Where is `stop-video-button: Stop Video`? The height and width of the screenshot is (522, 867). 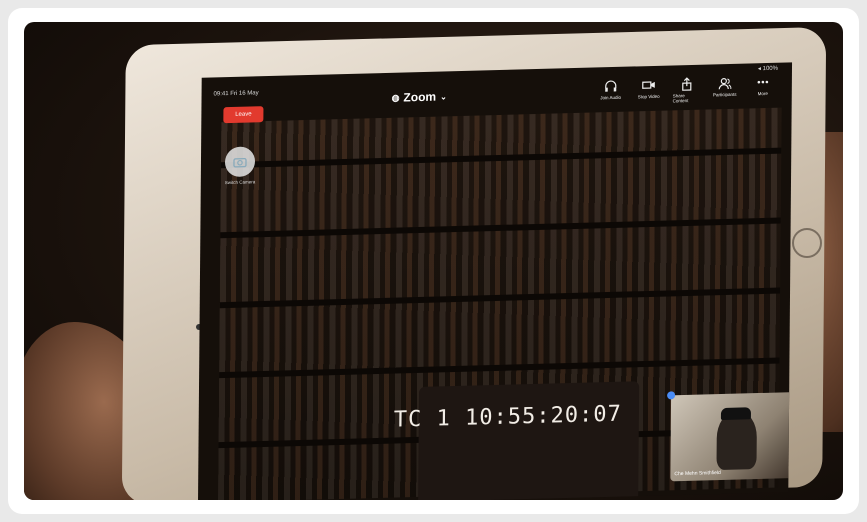
stop-video-button: Stop Video is located at coordinates (649, 91).